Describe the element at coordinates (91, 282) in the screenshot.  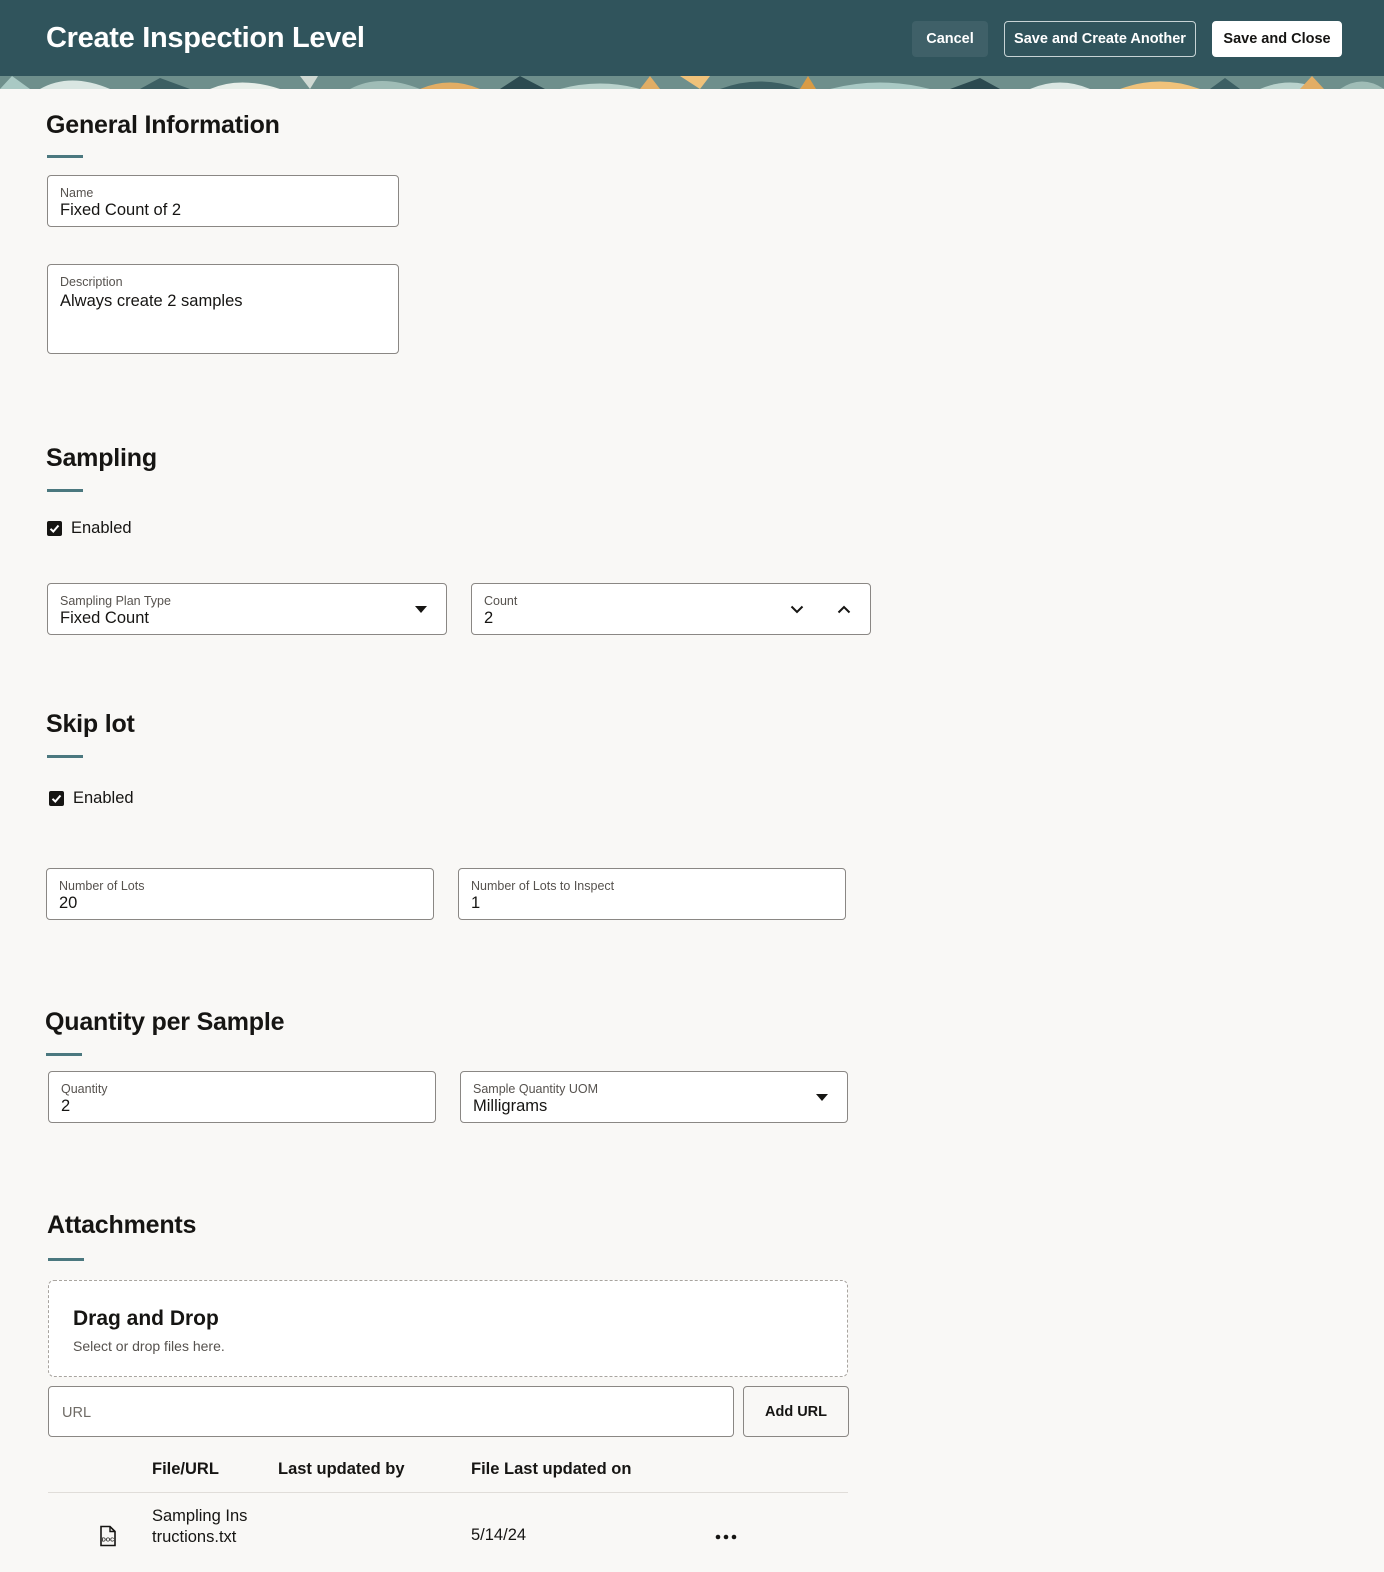
I see `description-field-label: Description` at that location.